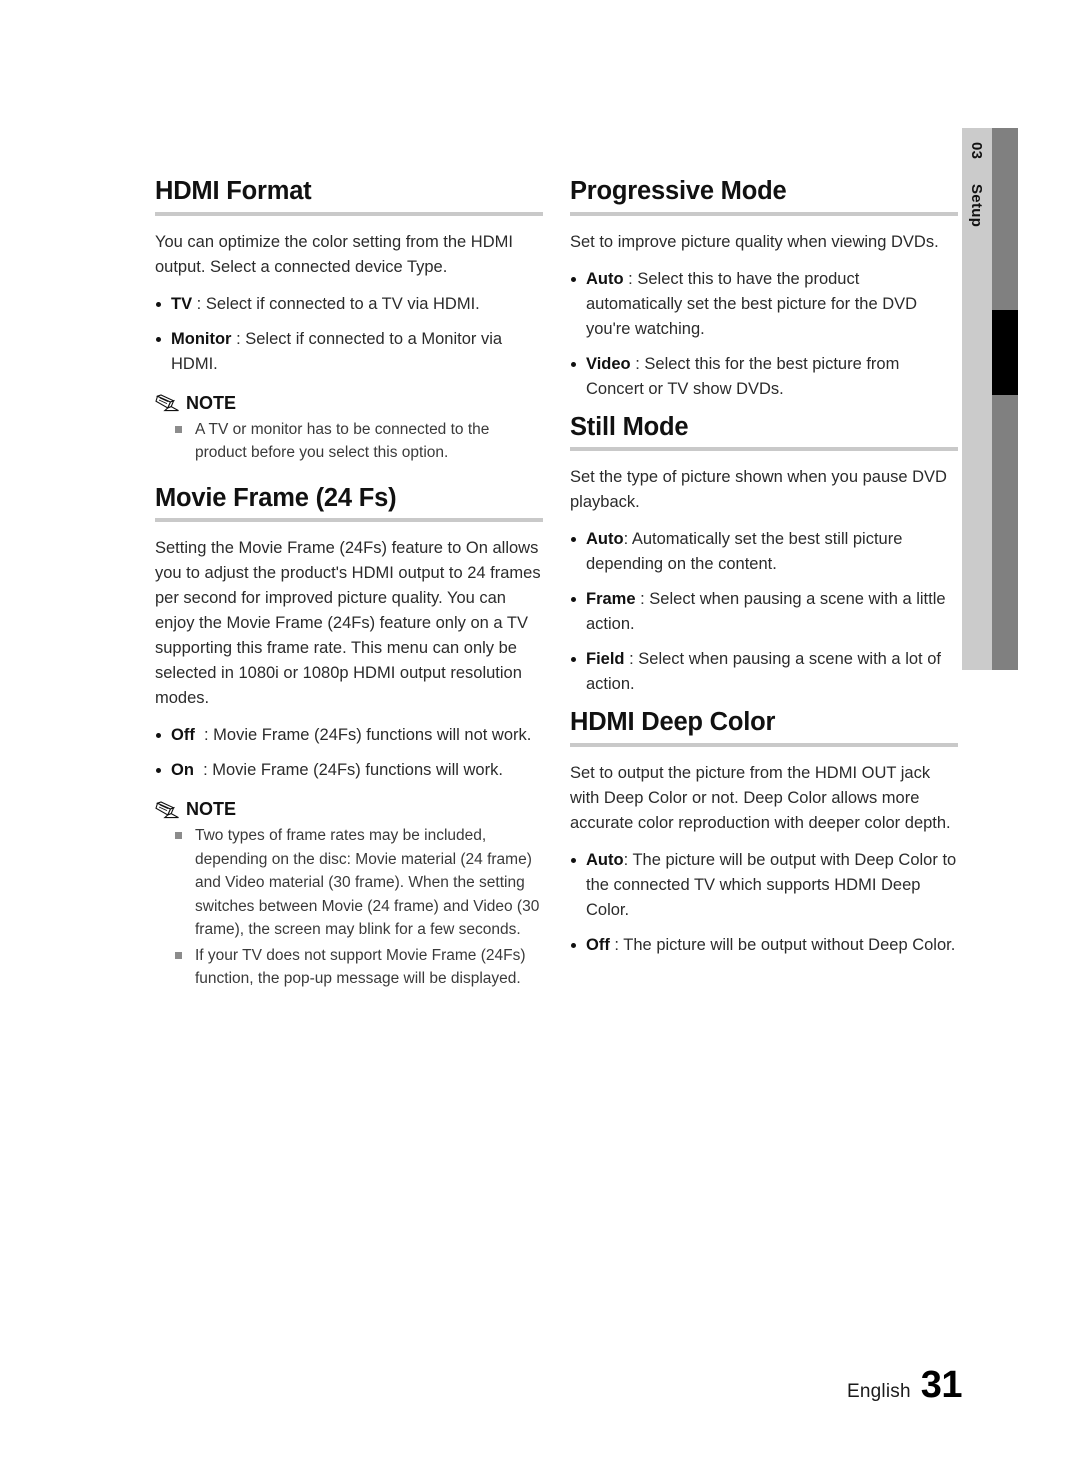 This screenshot has width=1080, height=1479. What do you see at coordinates (182, 770) in the screenshot?
I see `option-name: On` at bounding box center [182, 770].